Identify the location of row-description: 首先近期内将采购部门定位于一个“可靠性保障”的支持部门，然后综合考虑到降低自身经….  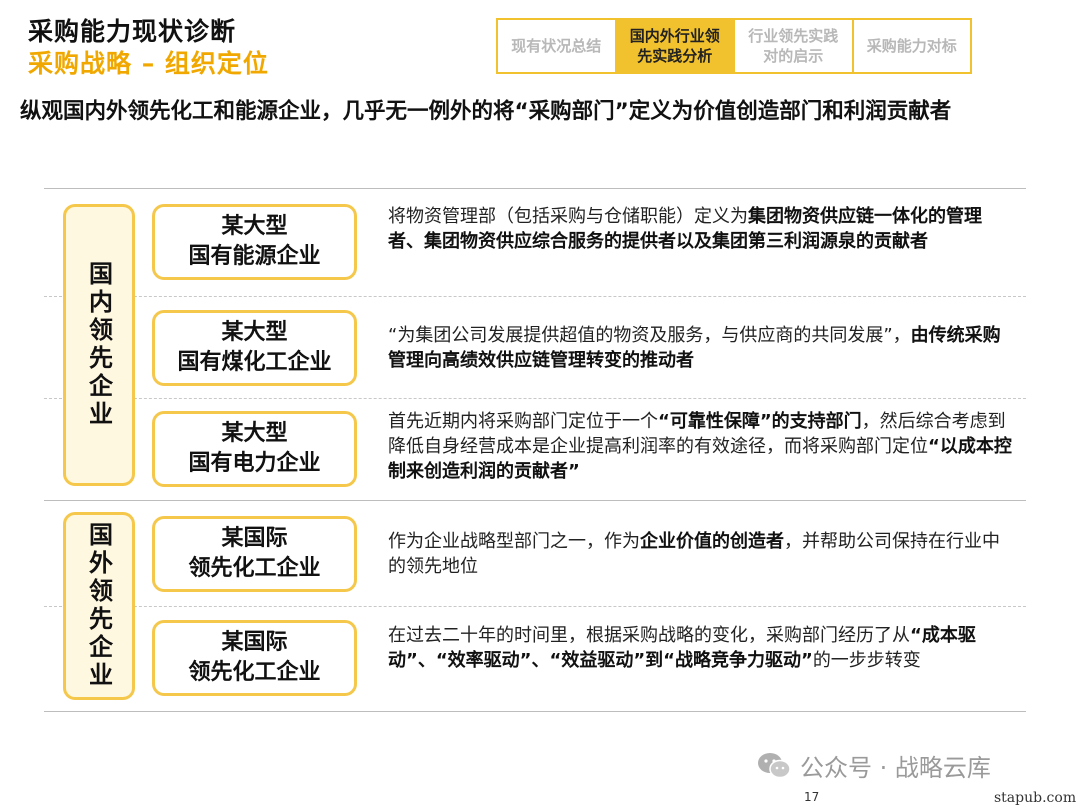
(700, 446).